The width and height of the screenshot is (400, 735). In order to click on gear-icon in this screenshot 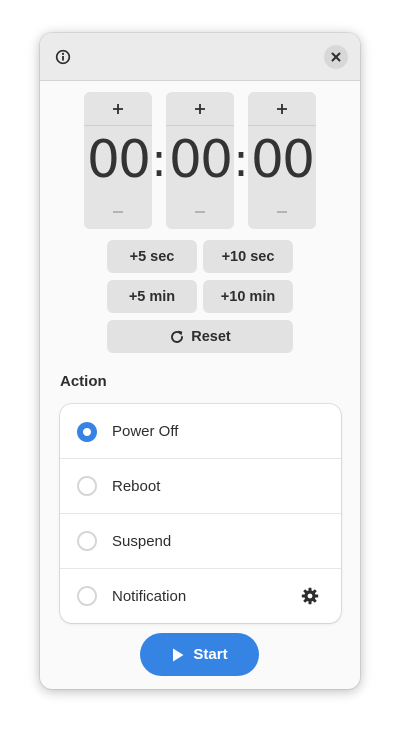, I will do `click(310, 596)`.